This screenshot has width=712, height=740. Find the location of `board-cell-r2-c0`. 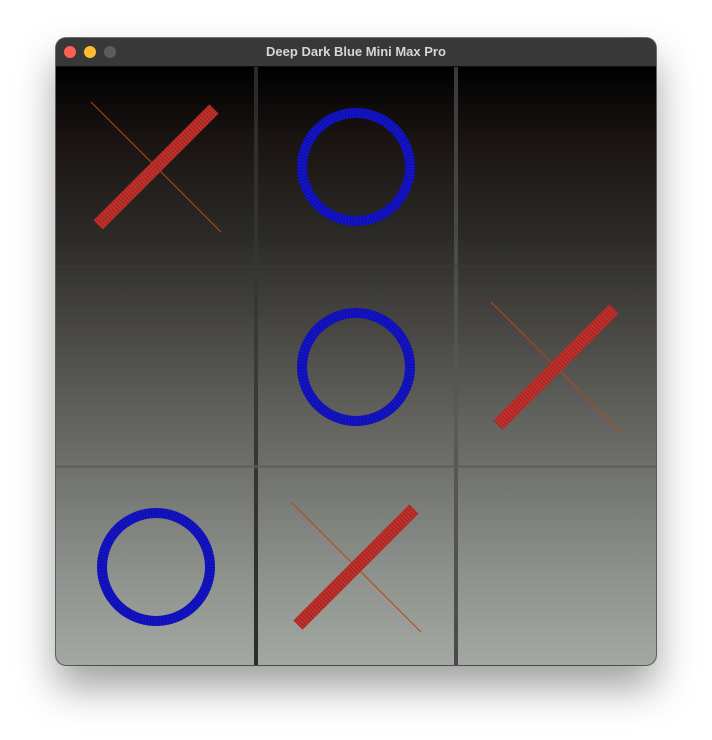

board-cell-r2-c0 is located at coordinates (156, 566).